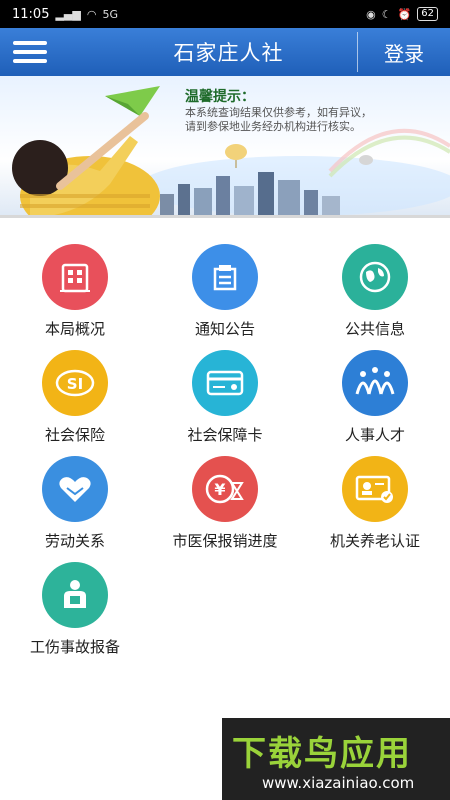 The height and width of the screenshot is (800, 450). What do you see at coordinates (74, 647) in the screenshot?
I see `menu-label: 工伤事故报备` at bounding box center [74, 647].